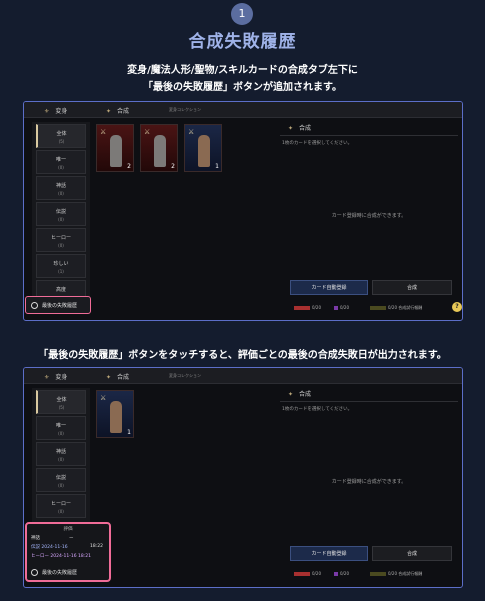  I want to click on popup-row-hero: ヒーロー 2024-11-16 18:21, so click(61, 556).